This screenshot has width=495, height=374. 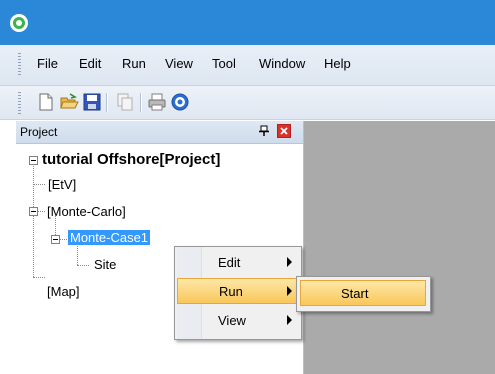 I want to click on run-submenu: Start, so click(x=363, y=294).